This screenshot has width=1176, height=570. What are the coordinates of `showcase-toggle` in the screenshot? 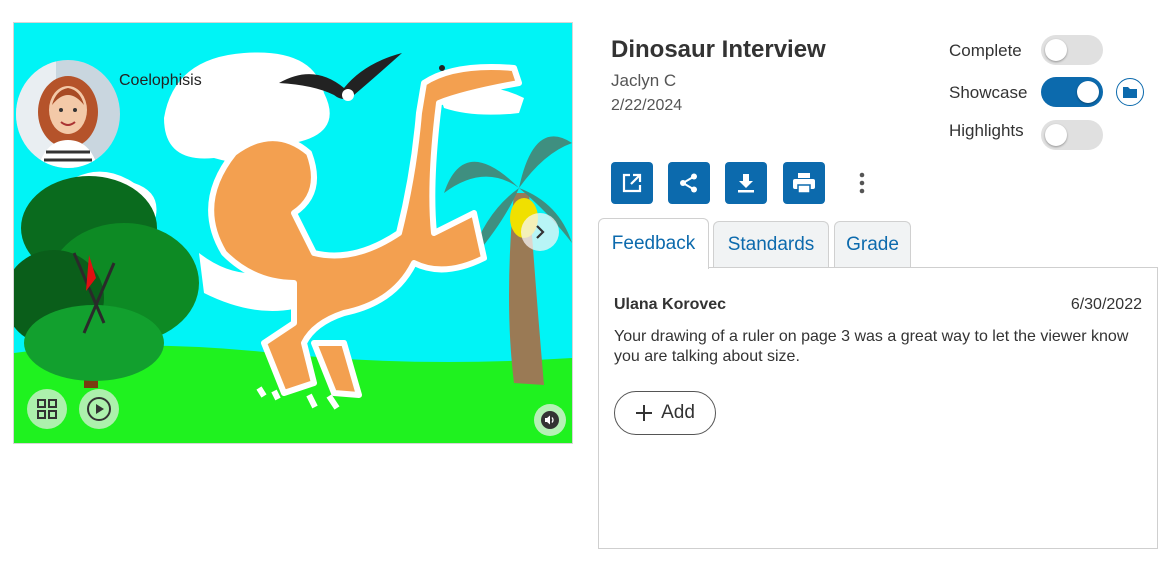 It's located at (1072, 92).